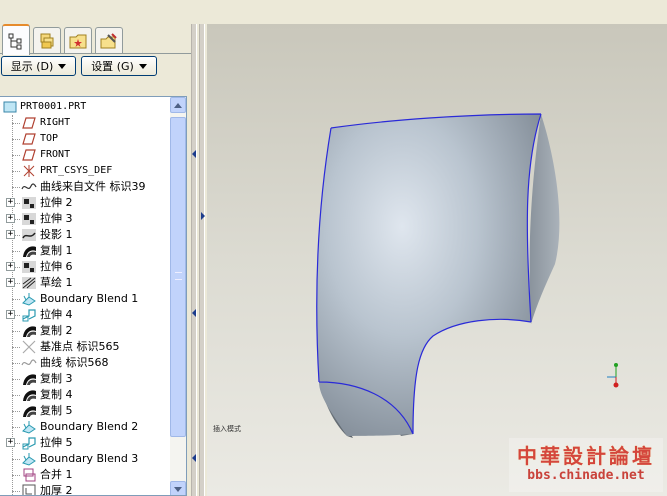 The height and width of the screenshot is (496, 667). Describe the element at coordinates (56, 282) in the screenshot. I see `tree-item-label: 草绘 1` at that location.